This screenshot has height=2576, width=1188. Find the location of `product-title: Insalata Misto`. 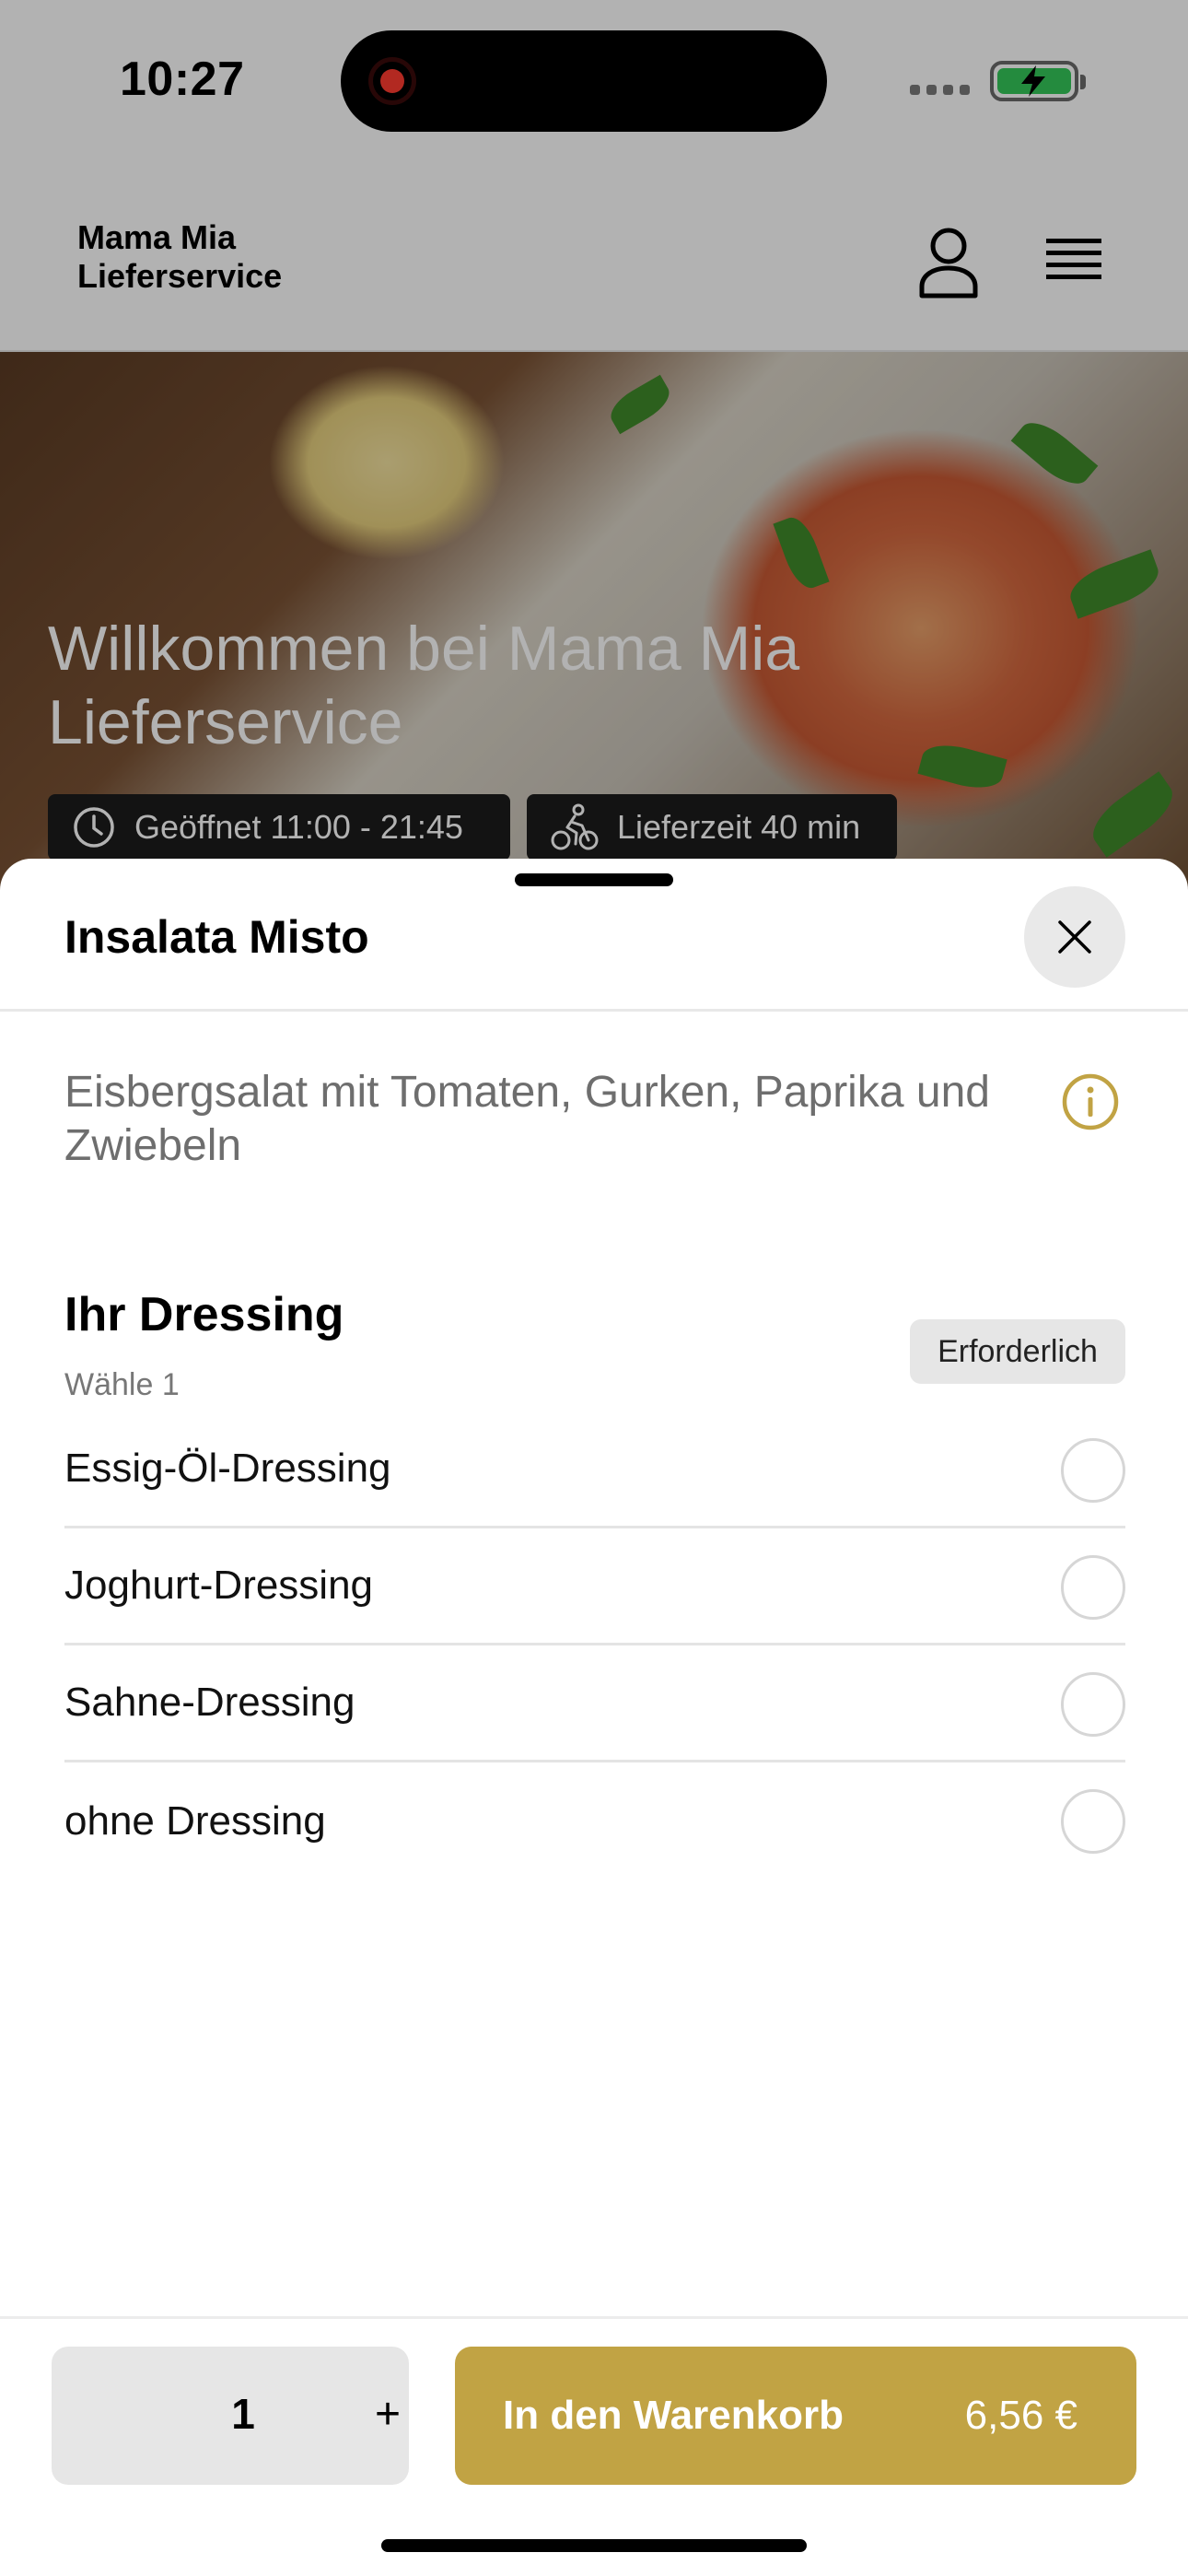

product-title: Insalata Misto is located at coordinates (216, 937).